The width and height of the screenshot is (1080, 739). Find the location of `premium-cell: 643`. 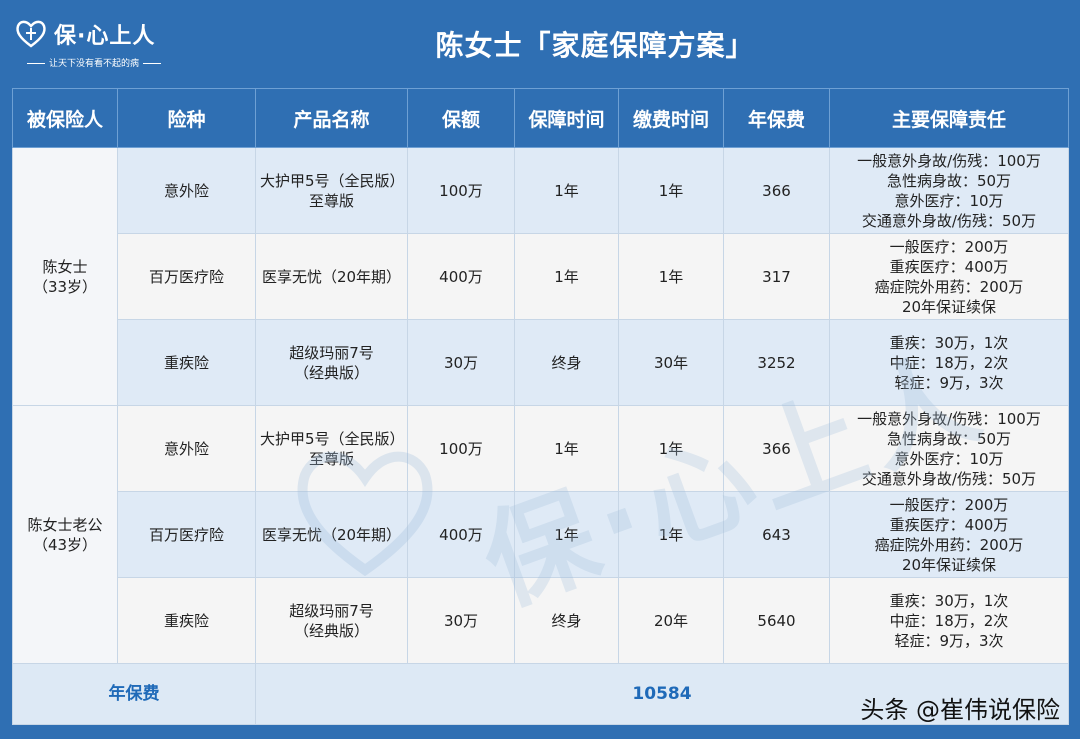

premium-cell: 643 is located at coordinates (776, 534).